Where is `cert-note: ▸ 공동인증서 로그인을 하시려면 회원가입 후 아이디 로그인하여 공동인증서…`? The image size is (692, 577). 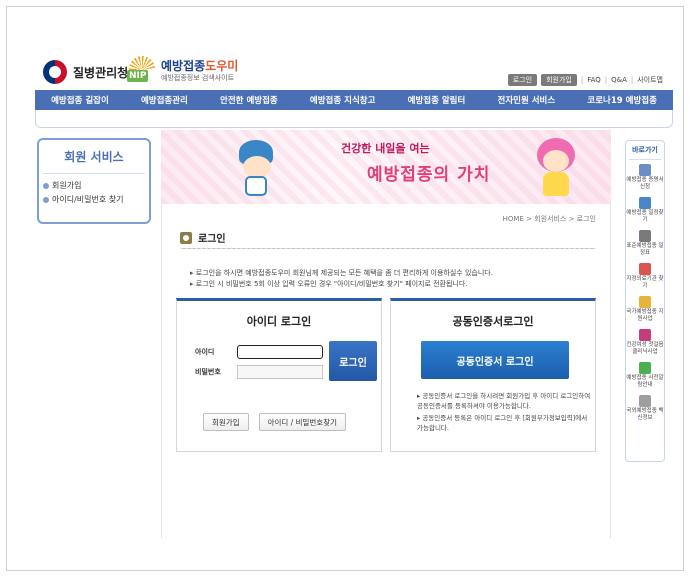
cert-note: ▸ 공동인증서 로그인을 하시려면 회원가입 후 아이디 로그인하여 공동인증서… is located at coordinates (504, 401).